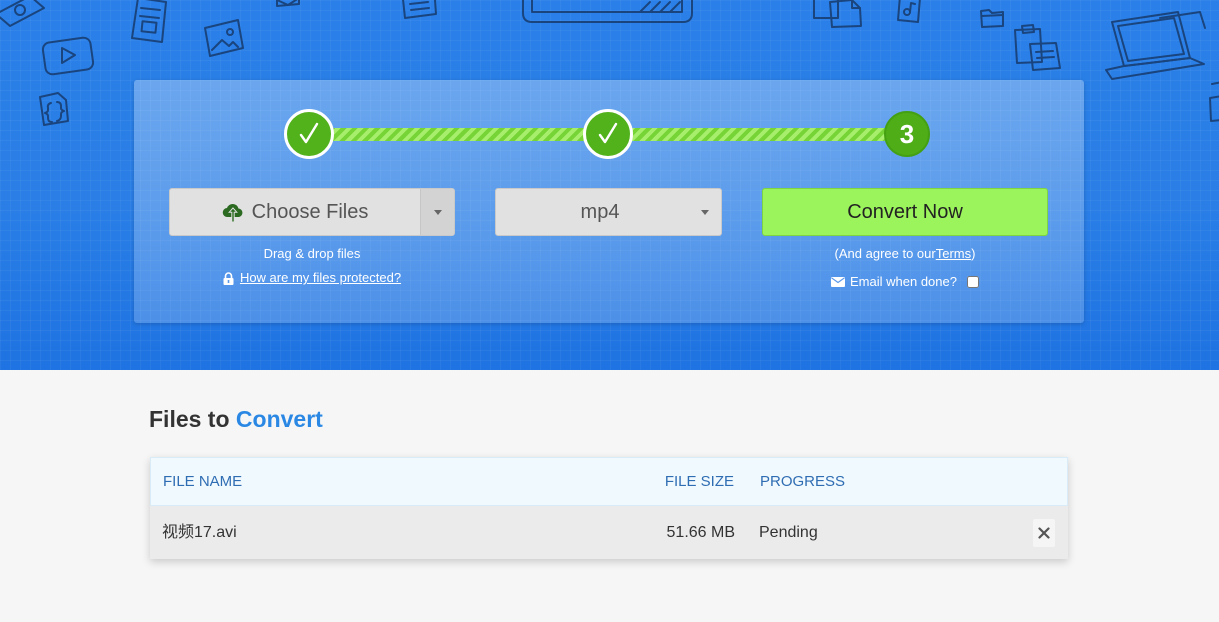  Describe the element at coordinates (1214, 101) in the screenshot. I see `device-doodle-icon` at that location.